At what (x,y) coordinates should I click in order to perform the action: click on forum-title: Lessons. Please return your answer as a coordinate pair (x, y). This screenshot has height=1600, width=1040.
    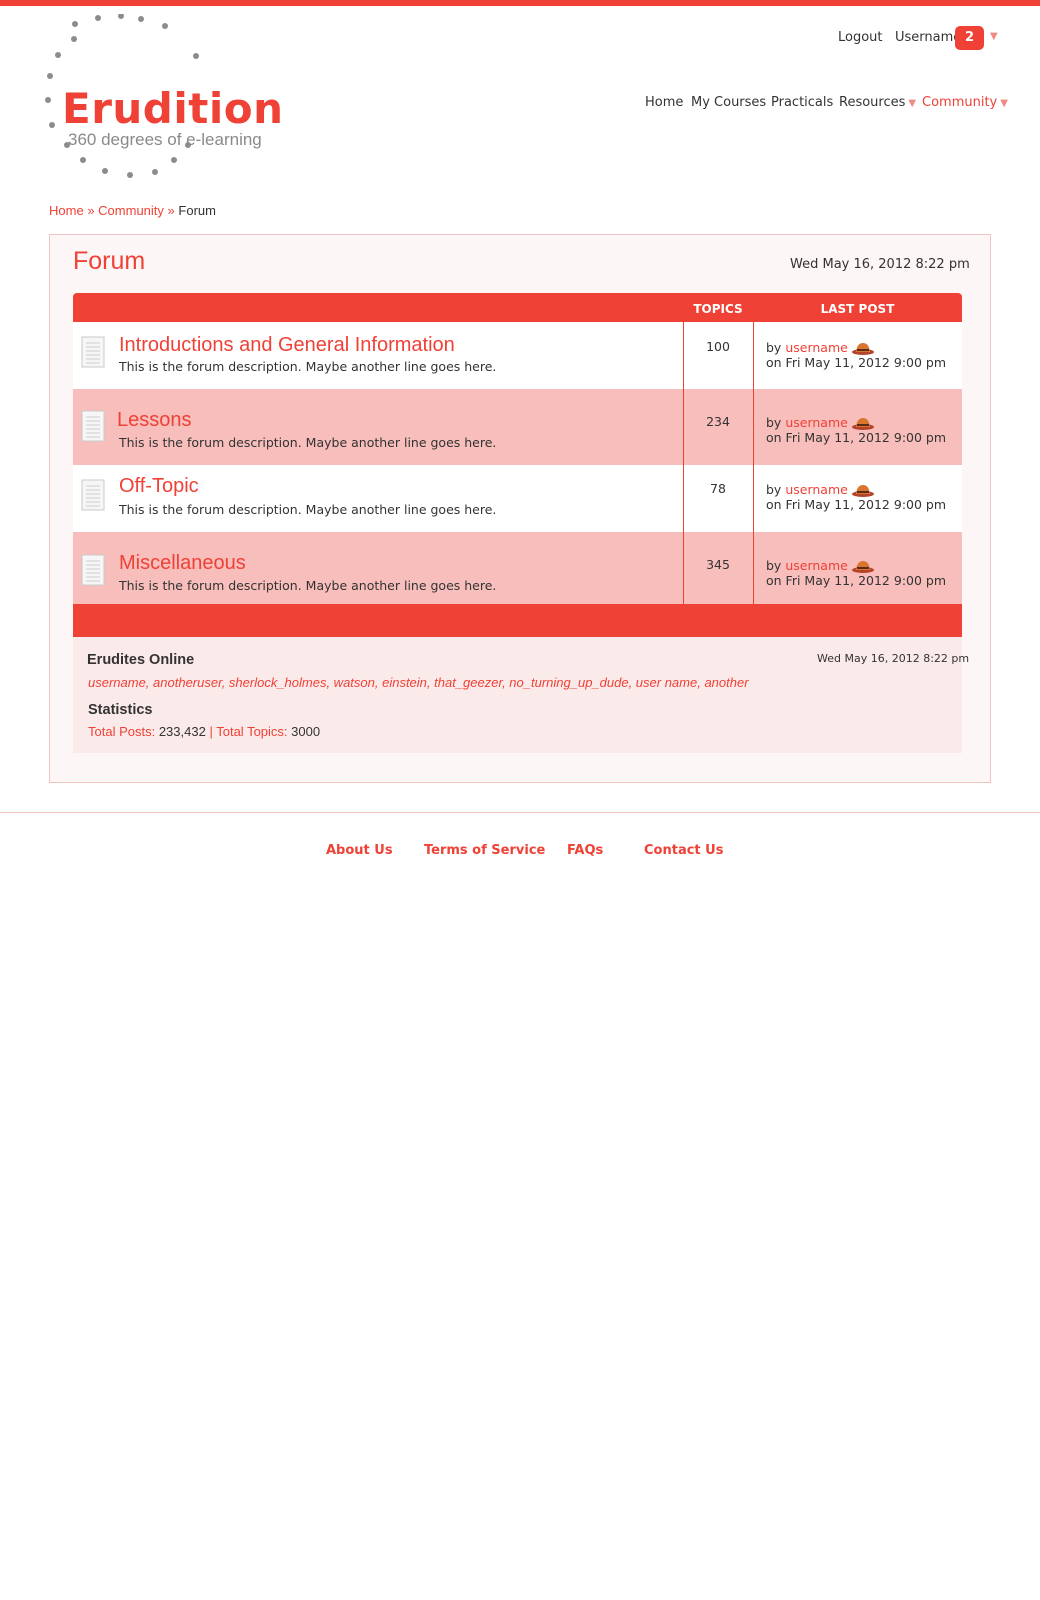
    Looking at the image, I should click on (154, 420).